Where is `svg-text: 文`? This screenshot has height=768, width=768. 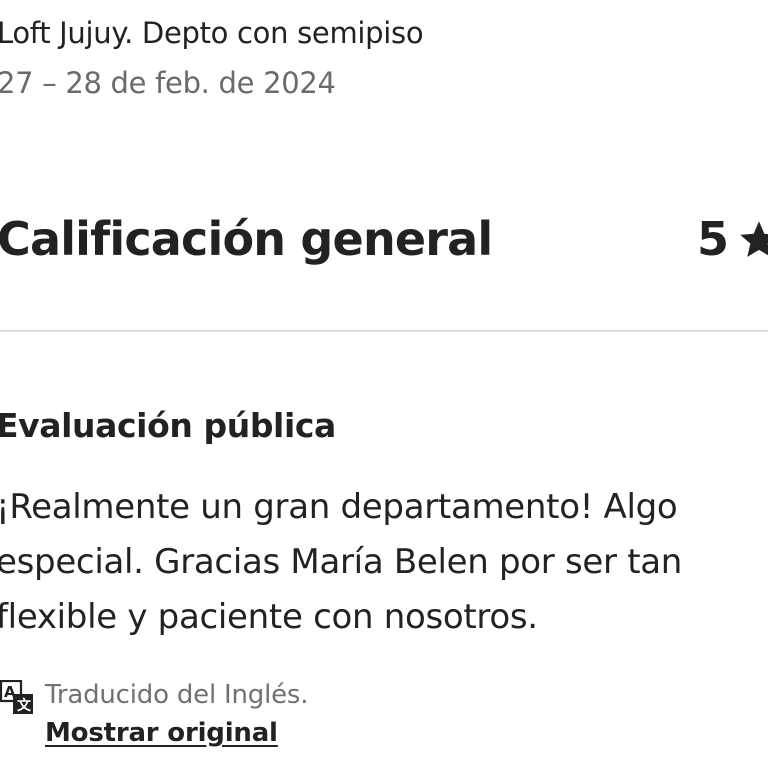 svg-text: 文 is located at coordinates (24, 705).